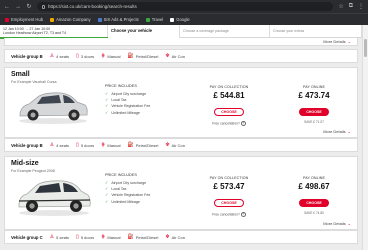 This screenshot has height=250, width=368. What do you see at coordinates (43, 6) in the screenshot?
I see `lock-icon` at bounding box center [43, 6].